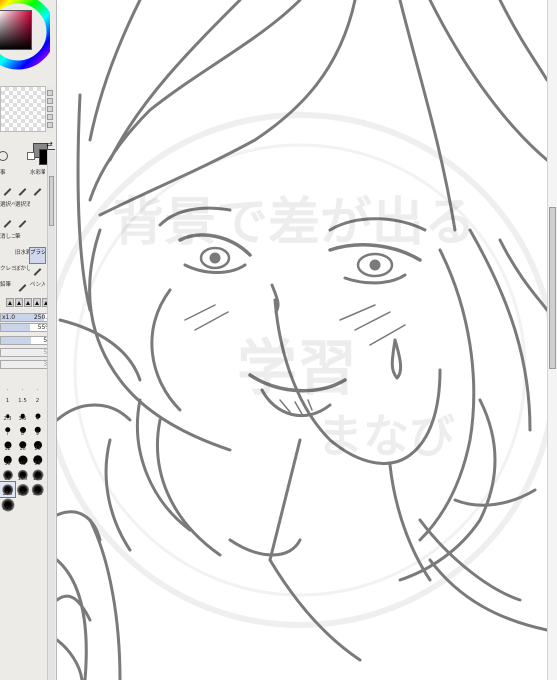 The height and width of the screenshot is (680, 557). What do you see at coordinates (7, 429) in the screenshot?
I see `size-preset-button: 7` at bounding box center [7, 429].